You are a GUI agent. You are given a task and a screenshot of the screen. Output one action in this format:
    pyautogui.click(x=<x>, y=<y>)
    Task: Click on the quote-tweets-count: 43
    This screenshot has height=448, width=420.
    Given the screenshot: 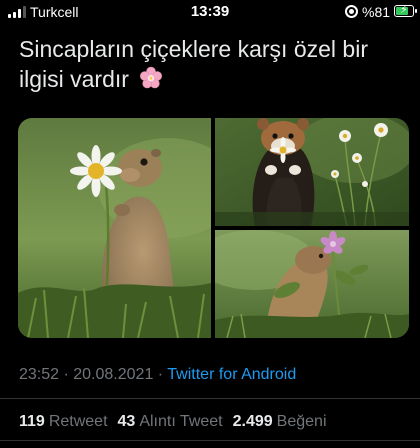 What is the action you would take?
    pyautogui.click(x=126, y=421)
    